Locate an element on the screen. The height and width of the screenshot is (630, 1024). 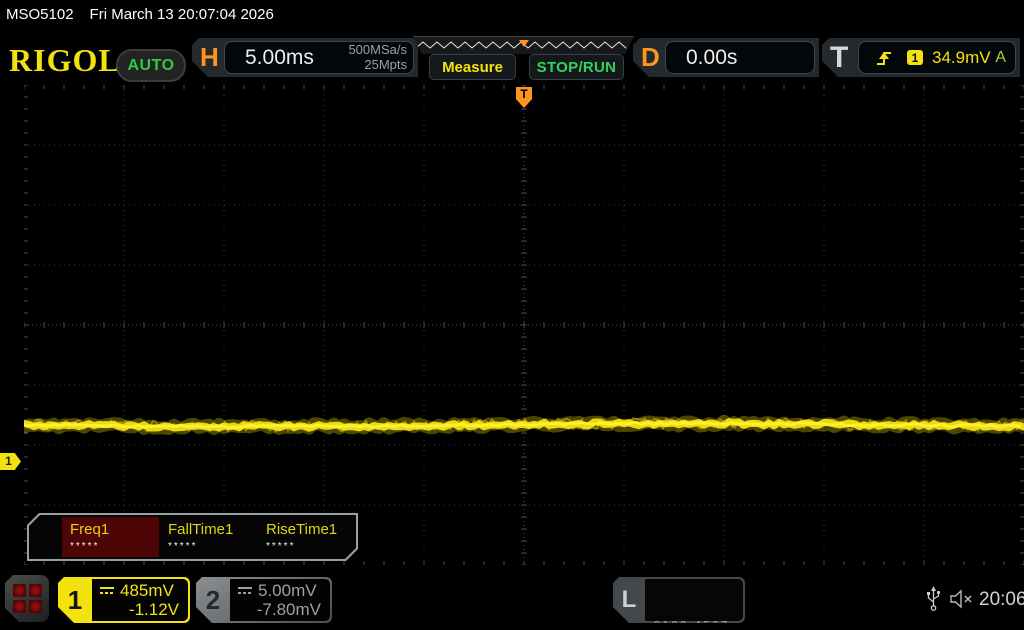
measurement-item-freq1: Freq1 ***** is located at coordinates (110, 537).